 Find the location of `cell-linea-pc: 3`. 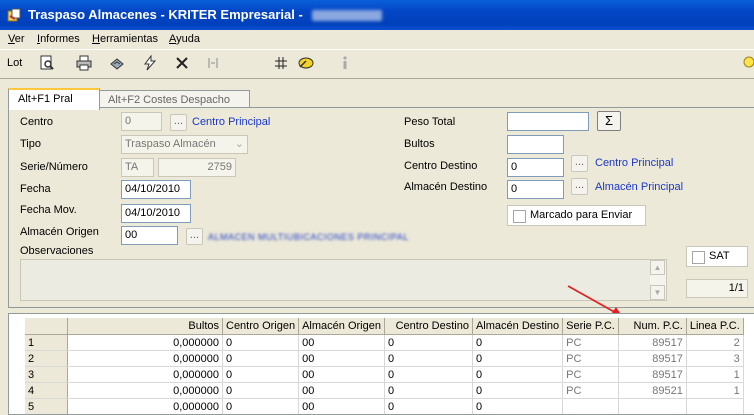

cell-linea-pc: 3 is located at coordinates (715, 358).